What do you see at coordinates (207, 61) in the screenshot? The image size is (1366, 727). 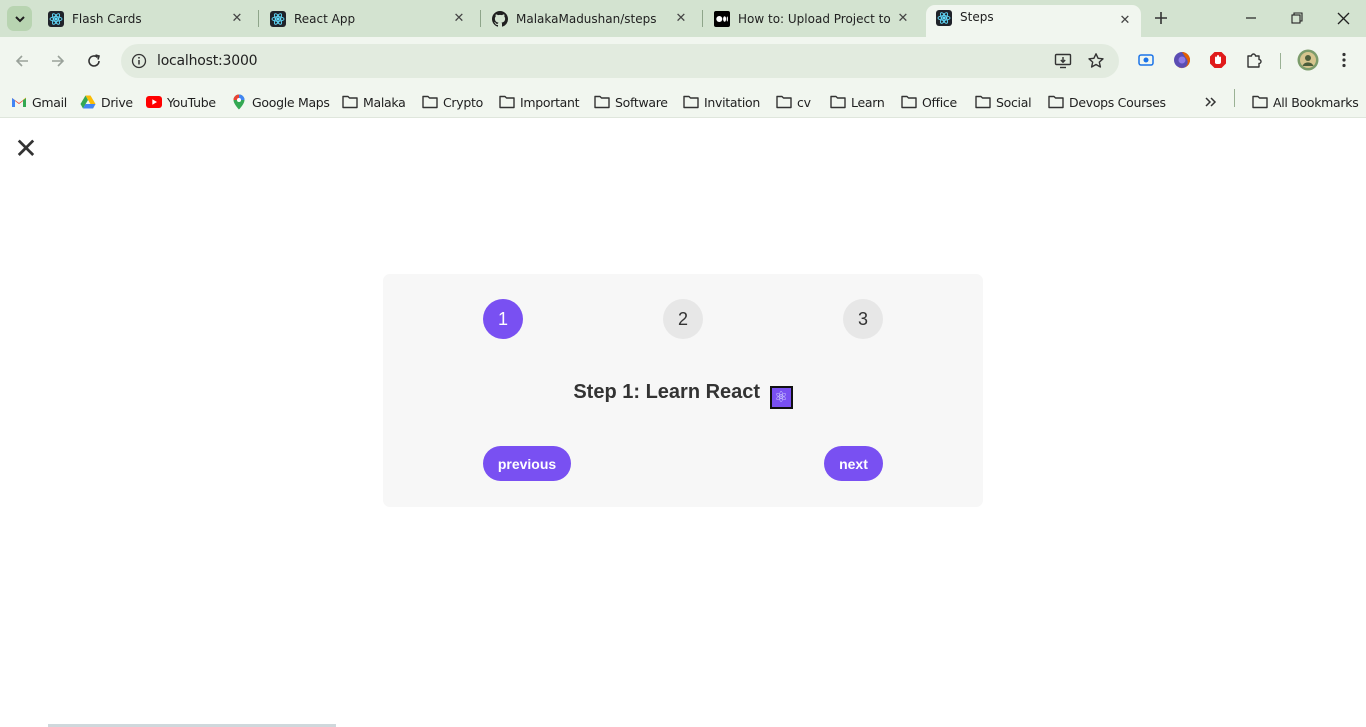 I see `url-text: localhost:3000` at bounding box center [207, 61].